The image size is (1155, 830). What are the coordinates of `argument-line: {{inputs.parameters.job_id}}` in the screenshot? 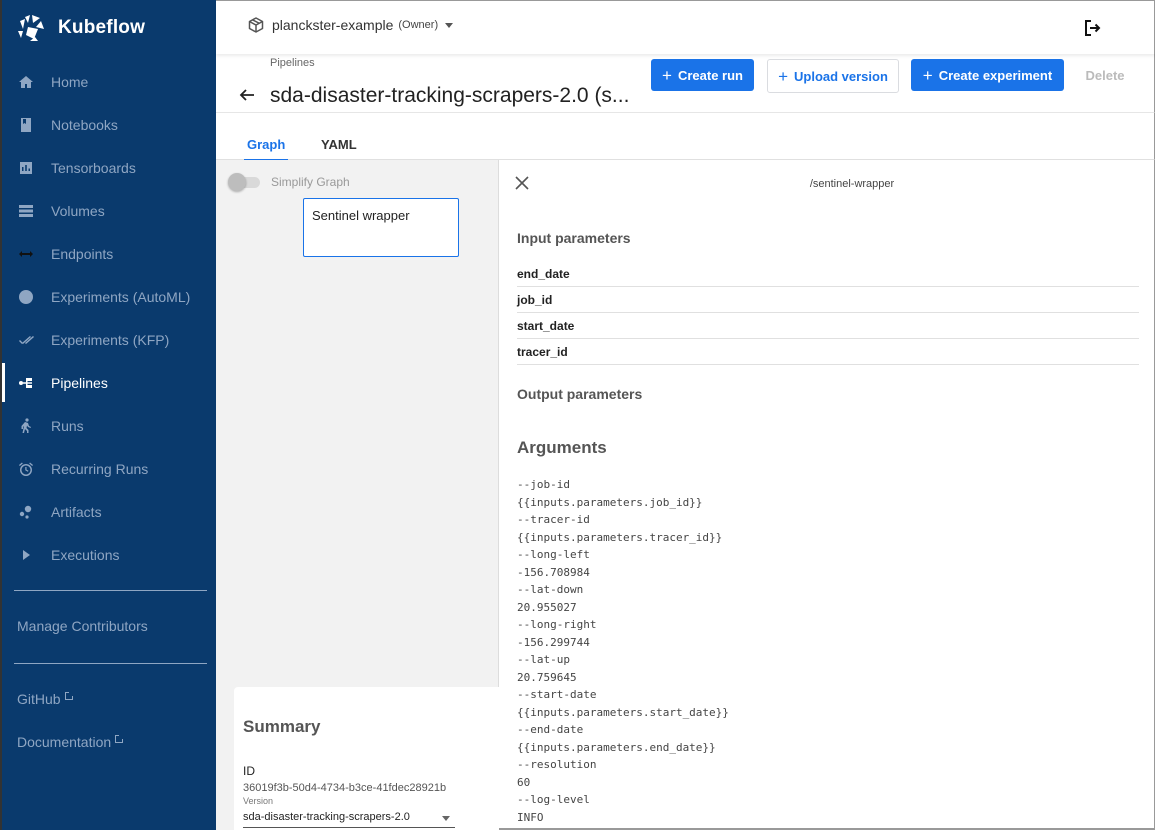 It's located at (610, 502).